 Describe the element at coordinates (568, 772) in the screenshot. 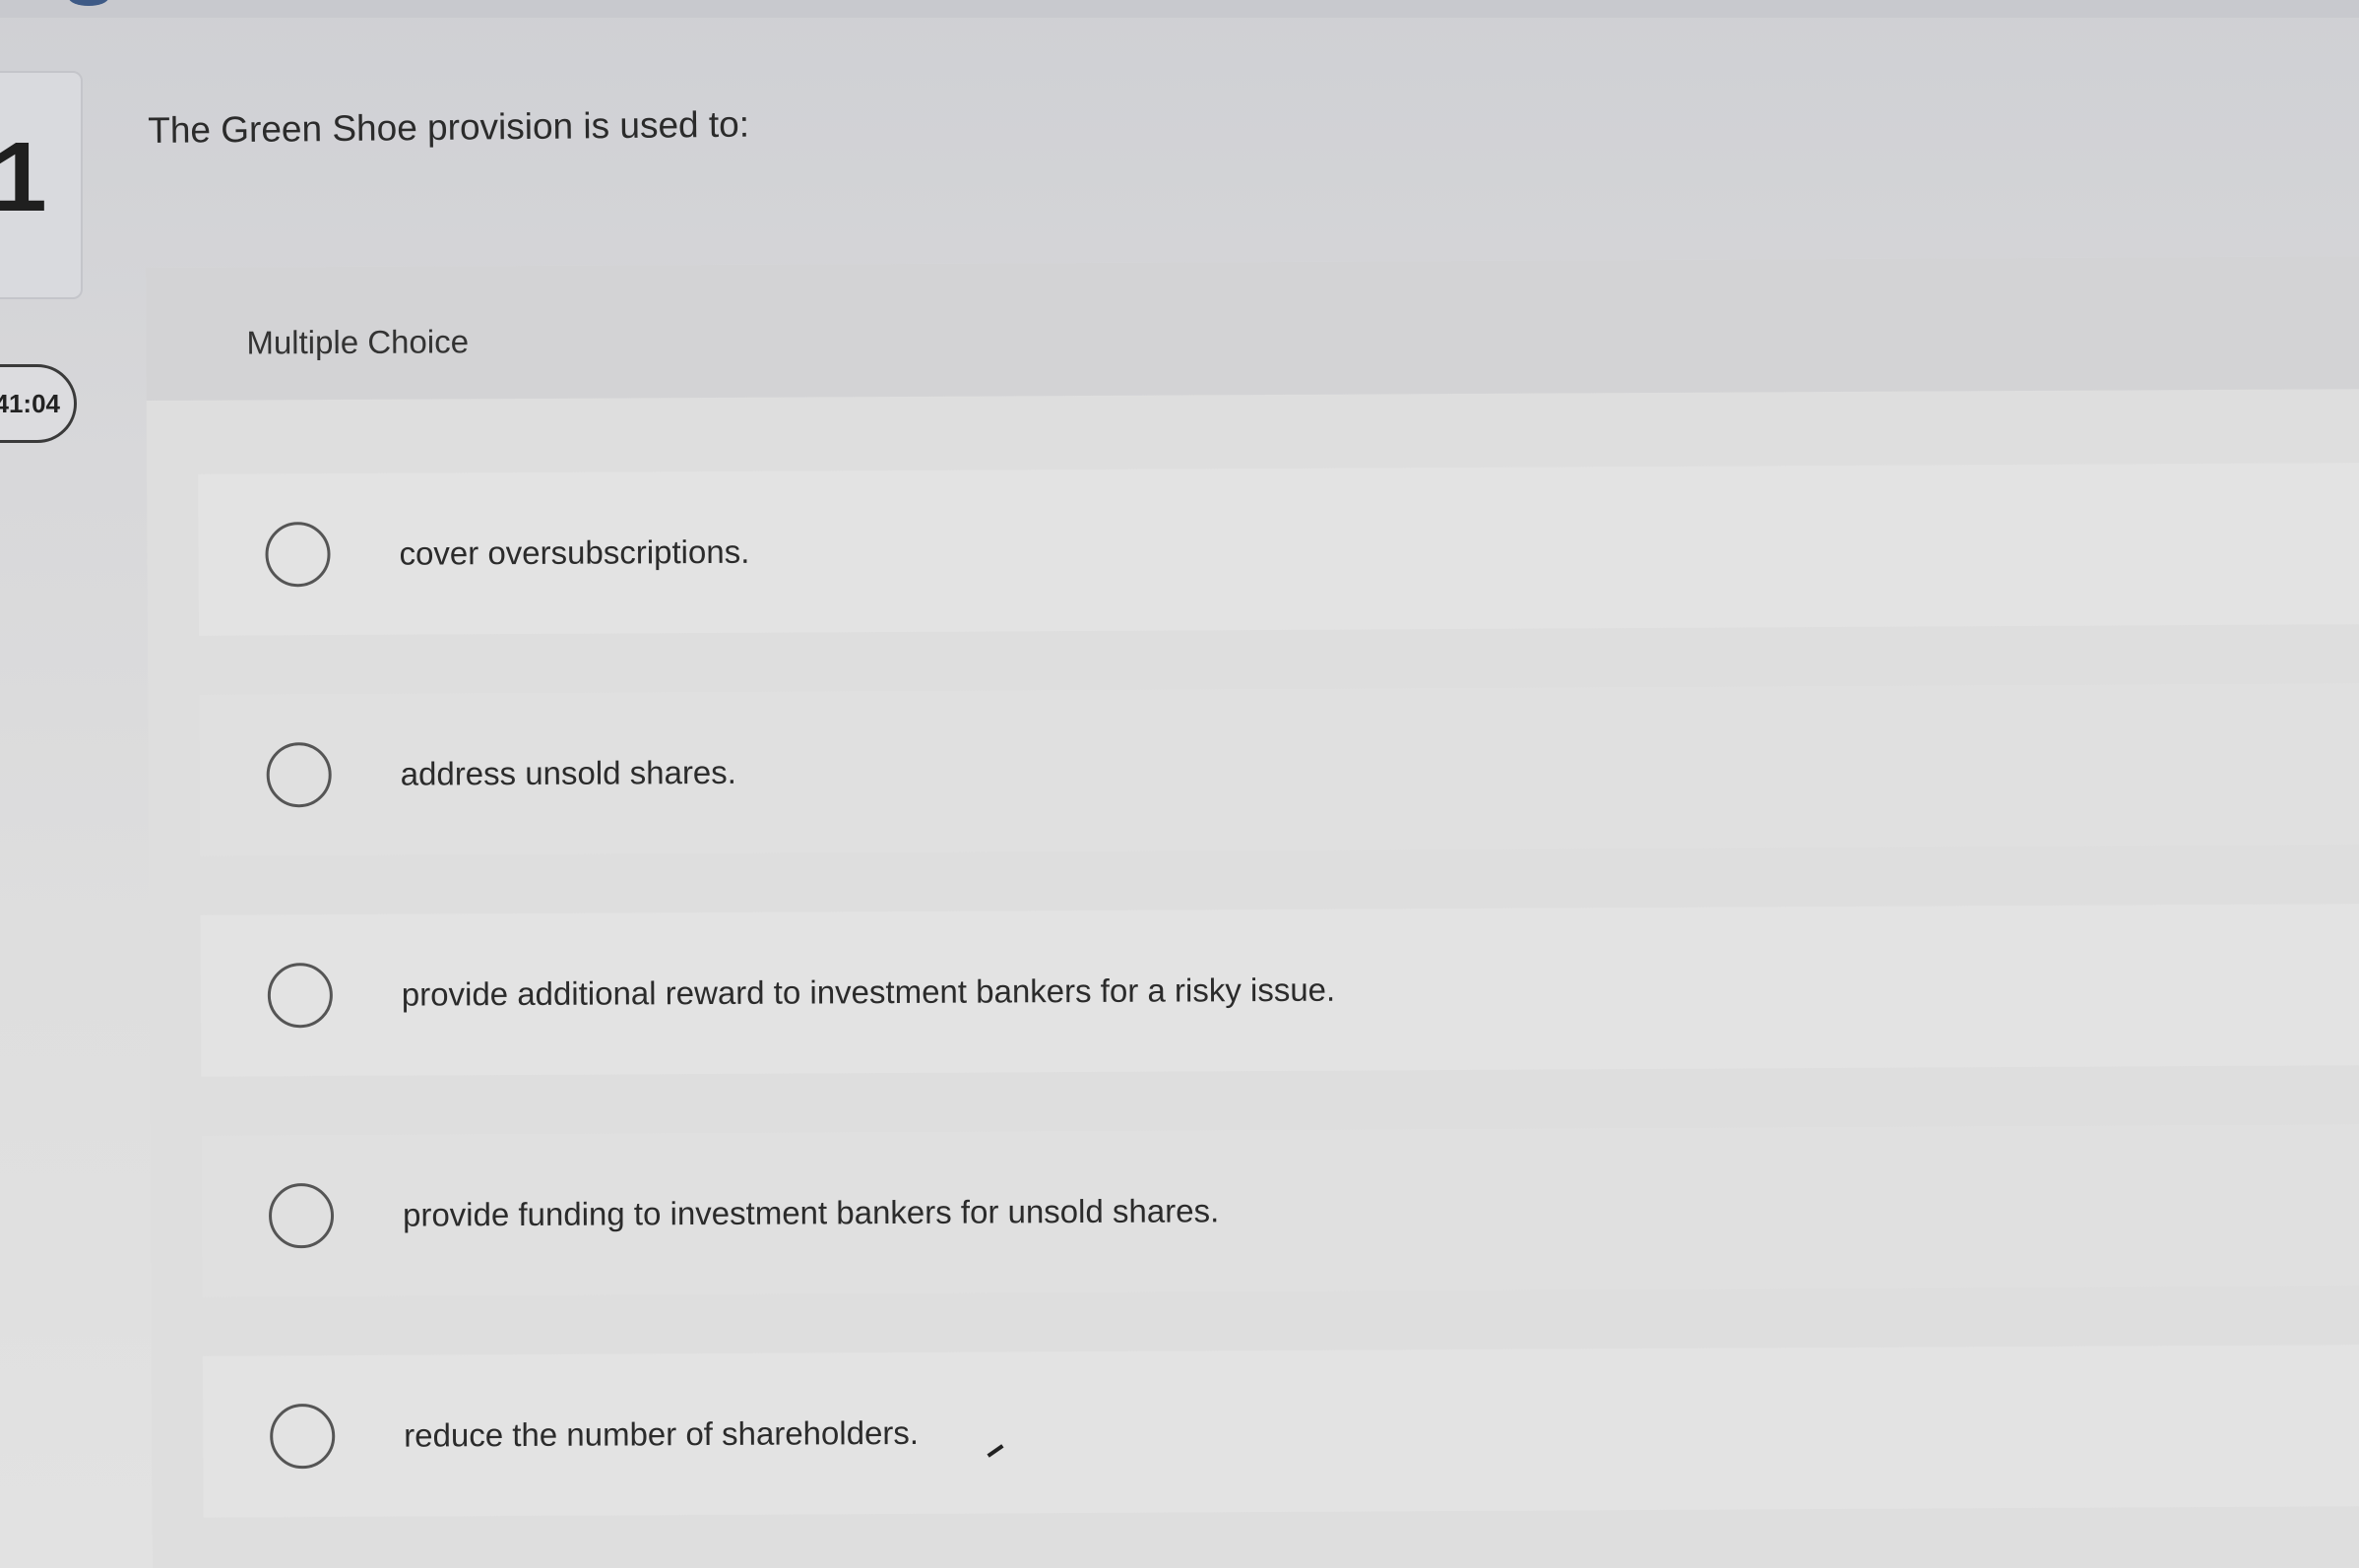

I see `option-label: address unsold shares.` at that location.